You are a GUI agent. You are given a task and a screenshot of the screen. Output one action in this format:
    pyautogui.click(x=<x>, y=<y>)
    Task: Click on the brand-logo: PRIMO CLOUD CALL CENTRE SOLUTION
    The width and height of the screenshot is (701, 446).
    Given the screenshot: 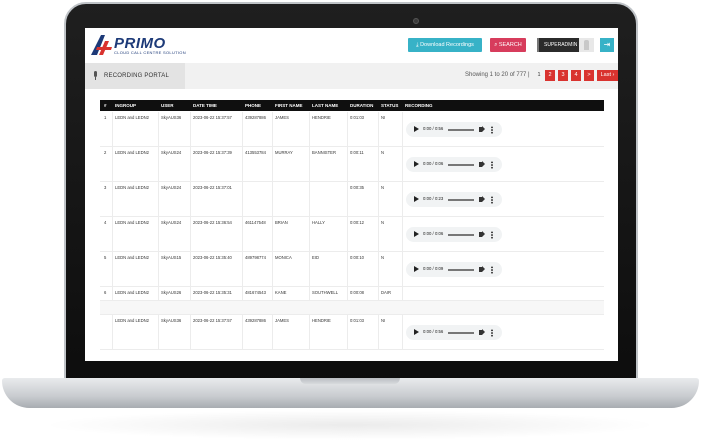 What is the action you would take?
    pyautogui.click(x=138, y=46)
    